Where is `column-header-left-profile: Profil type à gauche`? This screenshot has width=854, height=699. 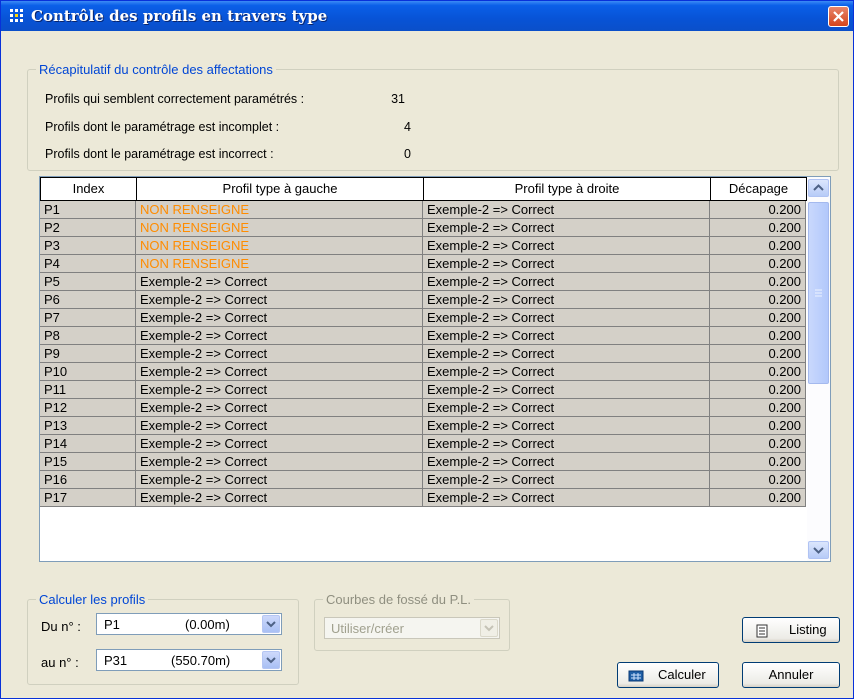
column-header-left-profile: Profil type à gauche is located at coordinates (280, 189).